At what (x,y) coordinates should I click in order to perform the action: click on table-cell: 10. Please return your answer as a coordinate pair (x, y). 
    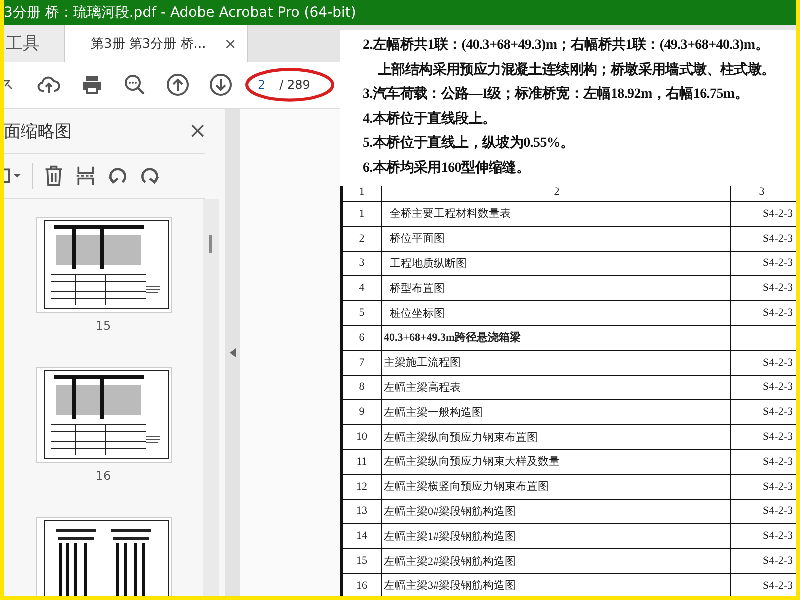
    Looking at the image, I should click on (362, 437).